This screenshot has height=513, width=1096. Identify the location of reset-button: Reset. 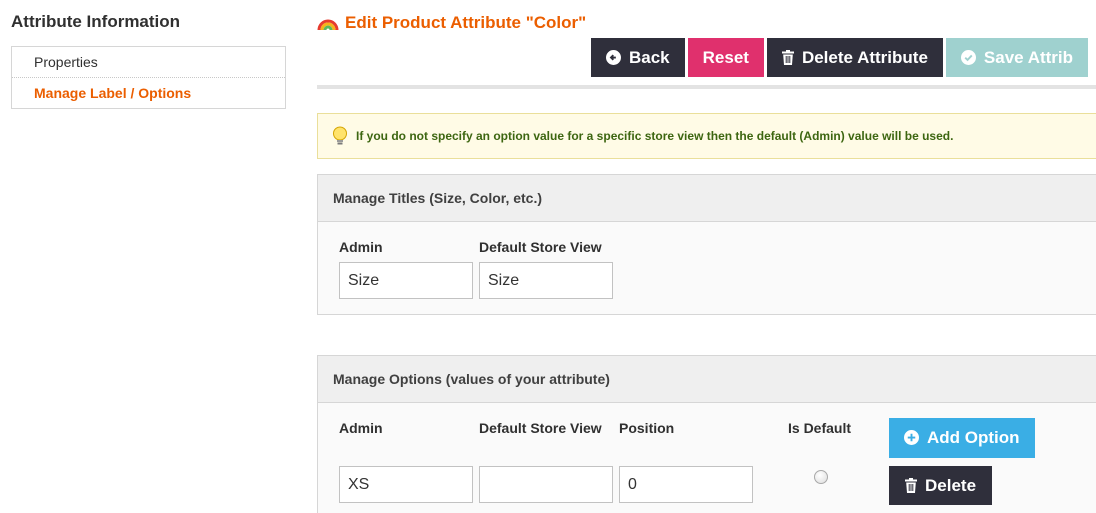
(725, 57).